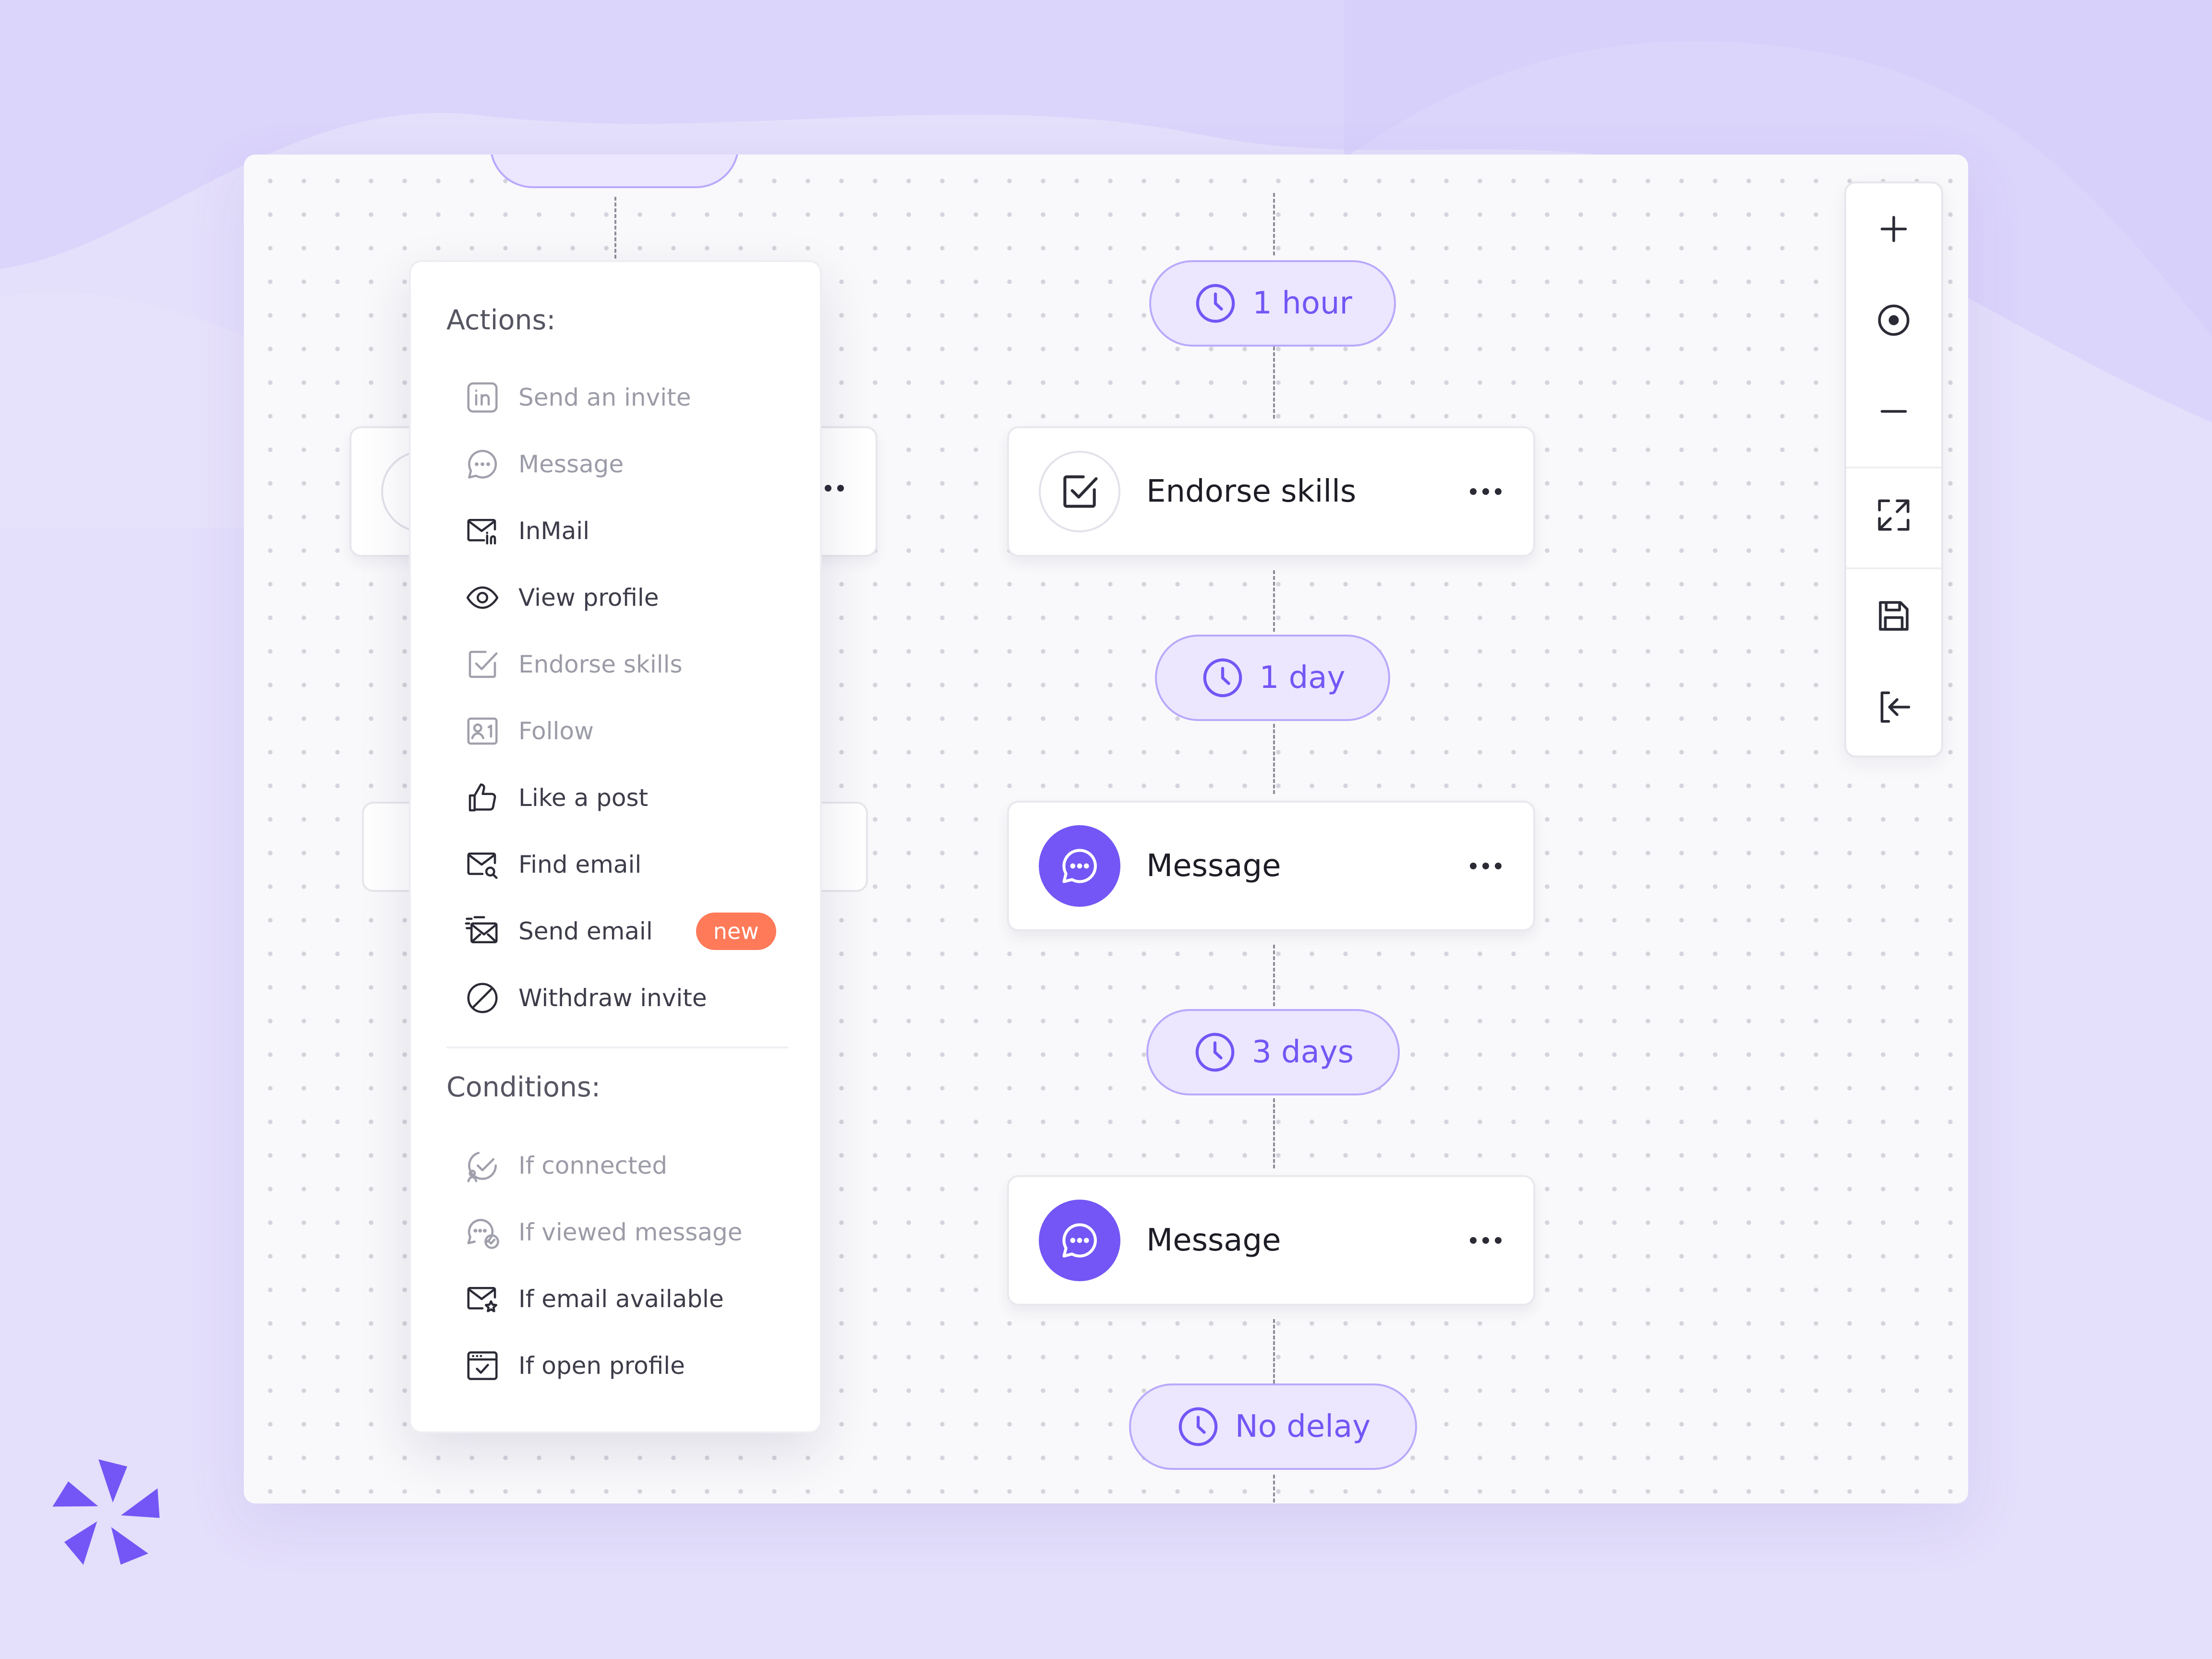  Describe the element at coordinates (602, 1366) in the screenshot. I see `condition-label: If open profile` at that location.